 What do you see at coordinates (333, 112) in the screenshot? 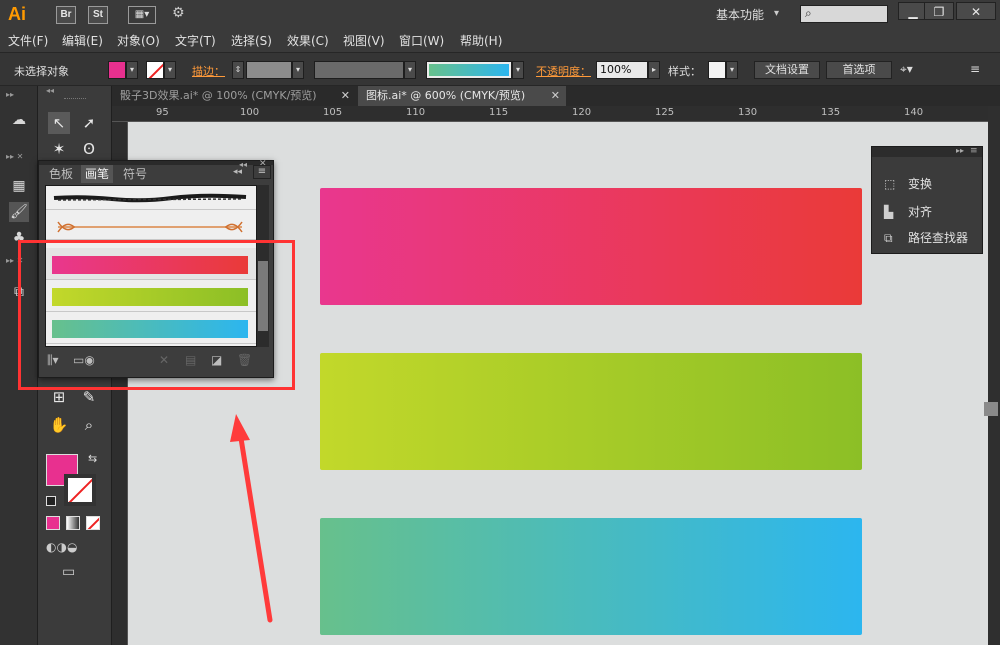
I see `ruler-tick: 105` at bounding box center [333, 112].